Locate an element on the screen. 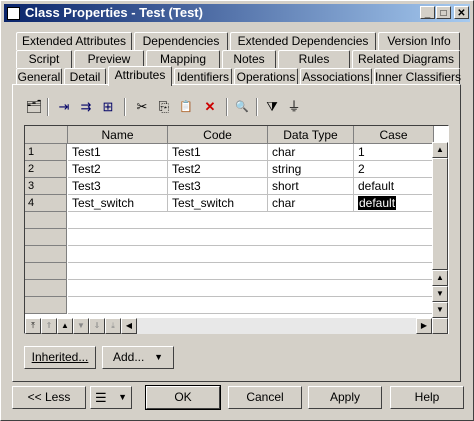 This screenshot has height=421, width=474. copy-icon: ⎘ is located at coordinates (164, 107).